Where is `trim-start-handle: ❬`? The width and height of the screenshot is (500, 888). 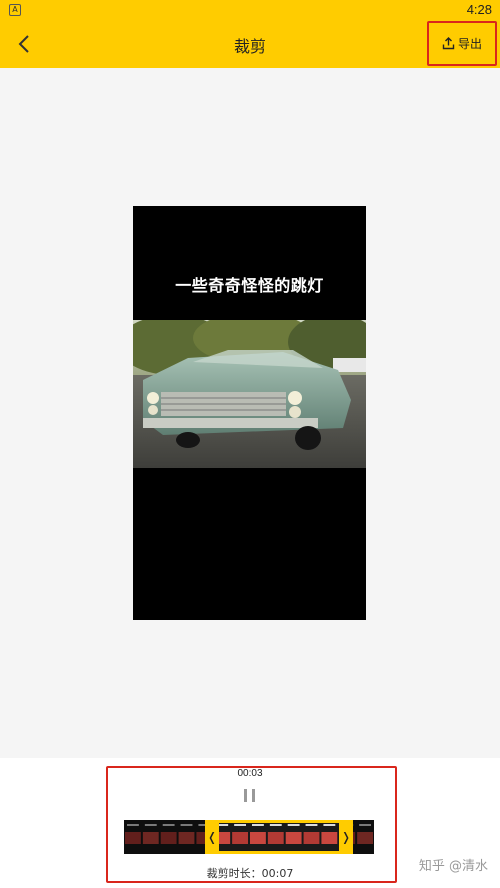 trim-start-handle: ❬ is located at coordinates (212, 837).